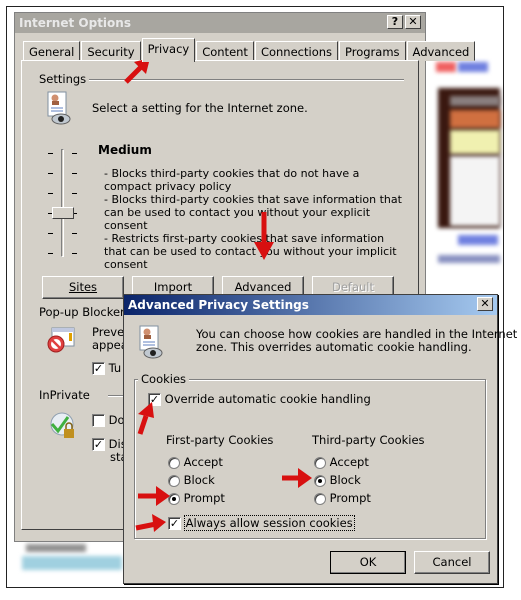  Describe the element at coordinates (168, 50) in the screenshot. I see `tab-privacy: Privacy` at that location.